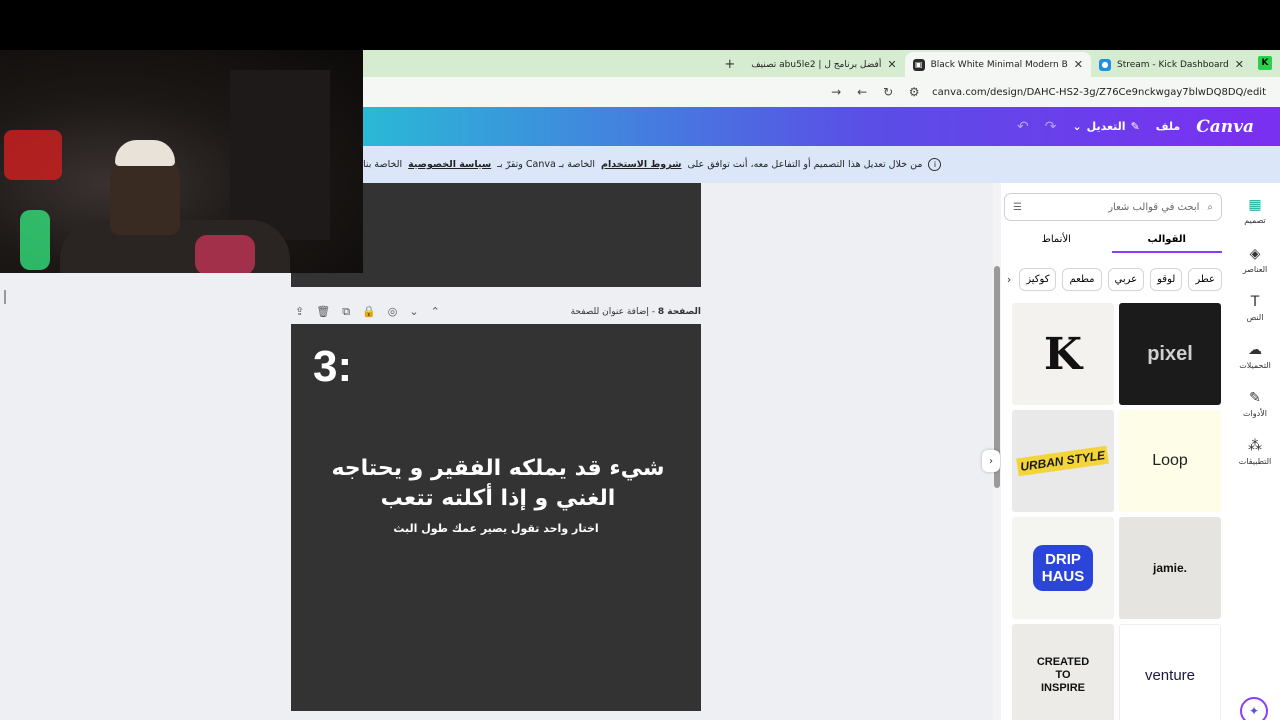  I want to click on template-card: URBAN STYLE, so click(1063, 461).